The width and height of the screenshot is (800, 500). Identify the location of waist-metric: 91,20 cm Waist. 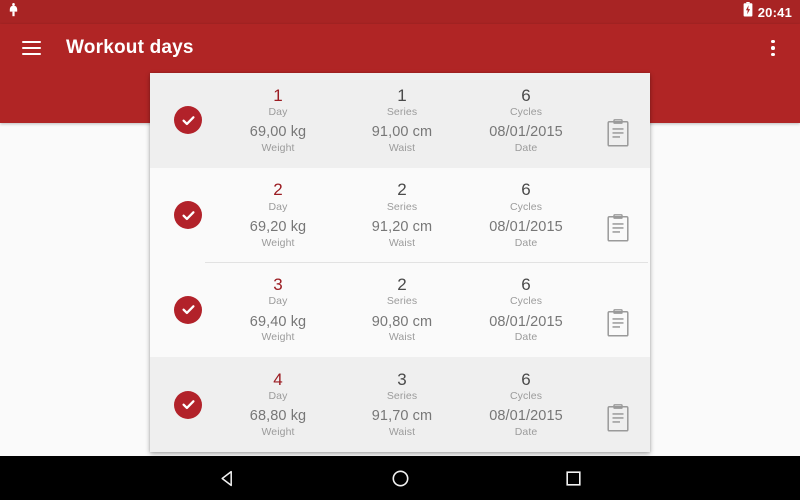
(402, 233).